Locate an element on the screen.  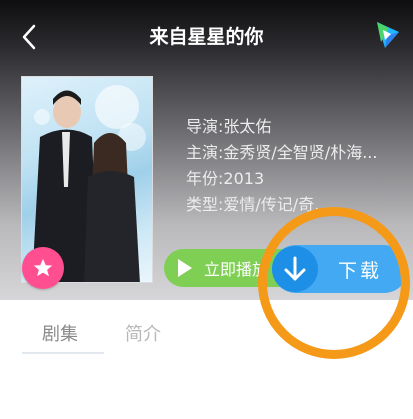
genre-label: 类型: is located at coordinates (205, 204).